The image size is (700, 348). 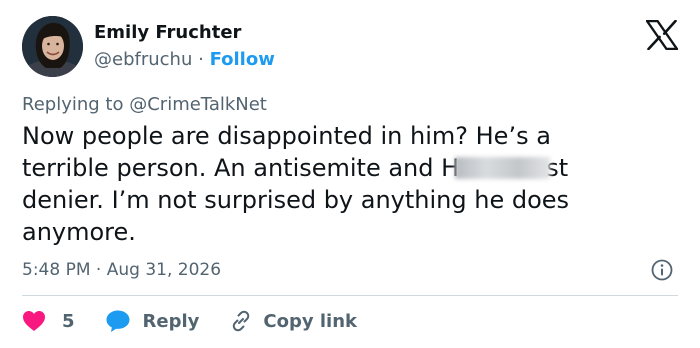 I want to click on tweet-timestamp: 5:48 PM · Aug 31, 2026, so click(x=121, y=270).